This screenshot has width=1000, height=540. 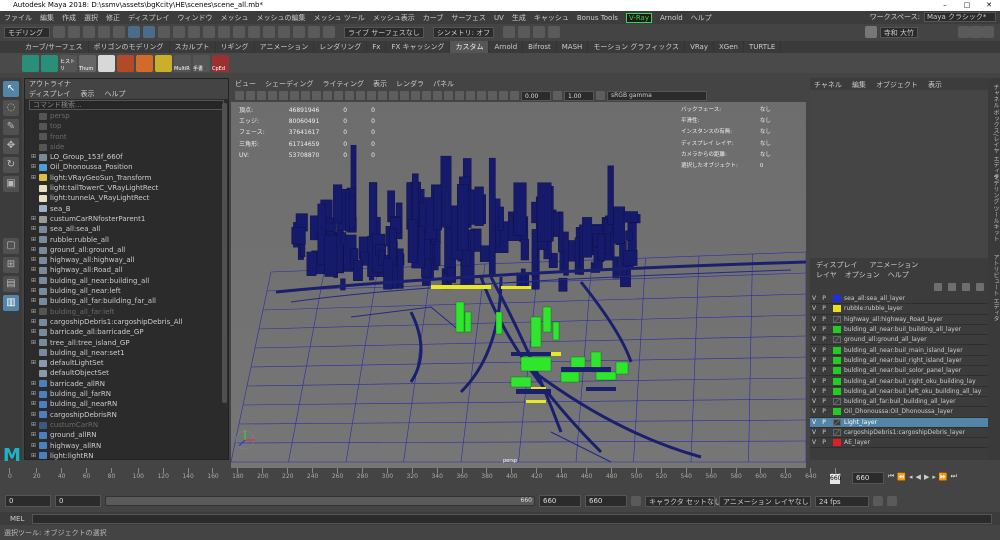 I want to click on menu-item: サーフェス, so click(x=468, y=18).